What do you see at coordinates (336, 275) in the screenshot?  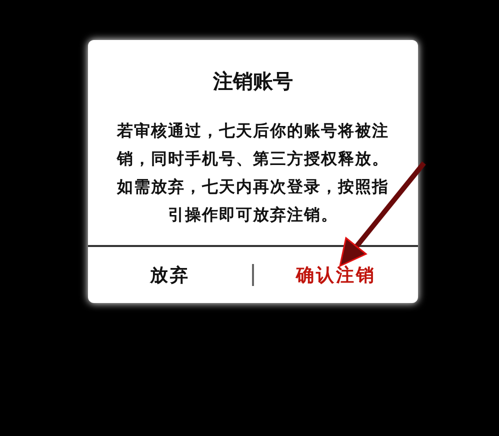 I see `confirm-button: 确认注销` at bounding box center [336, 275].